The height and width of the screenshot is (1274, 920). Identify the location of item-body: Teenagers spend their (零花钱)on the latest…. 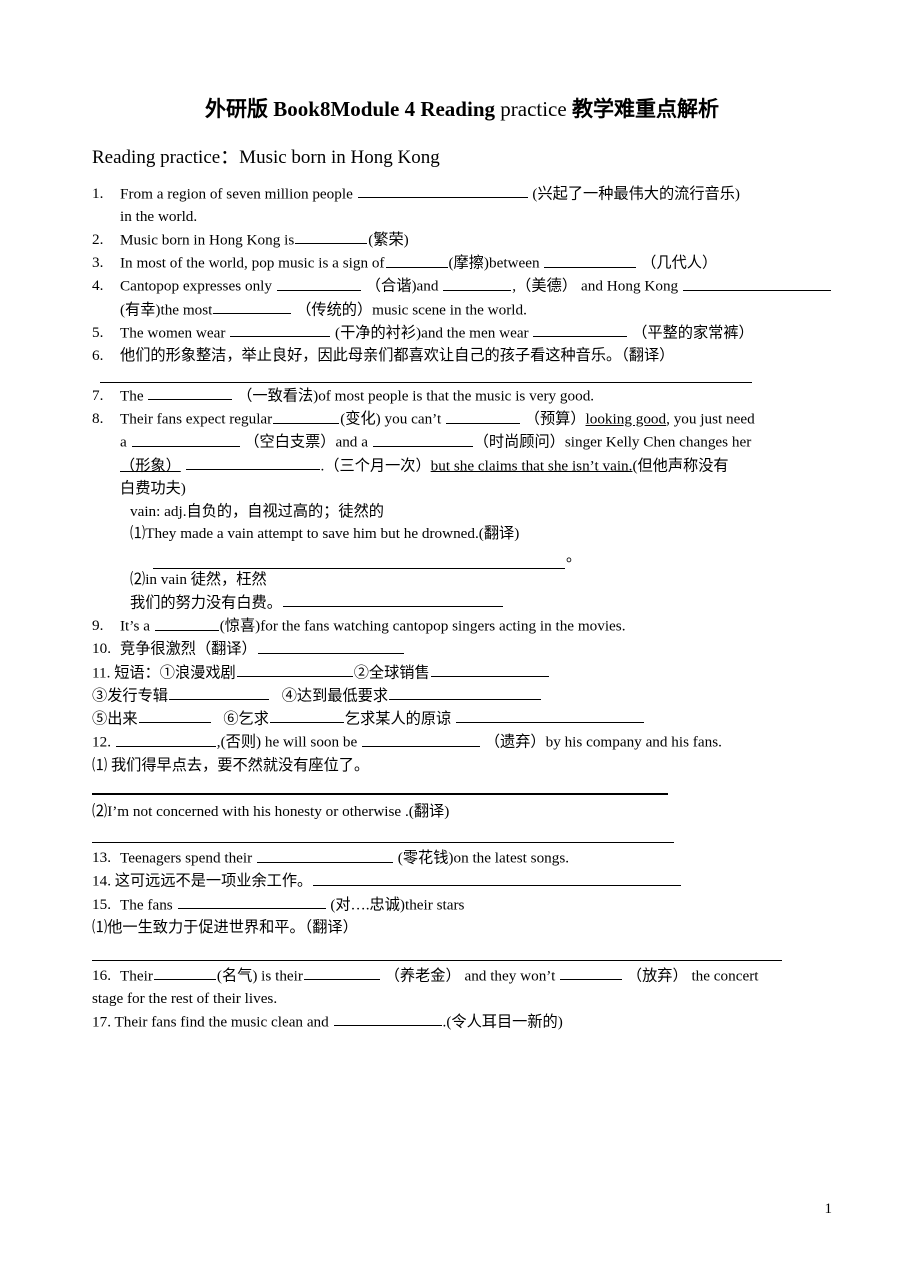
(476, 858).